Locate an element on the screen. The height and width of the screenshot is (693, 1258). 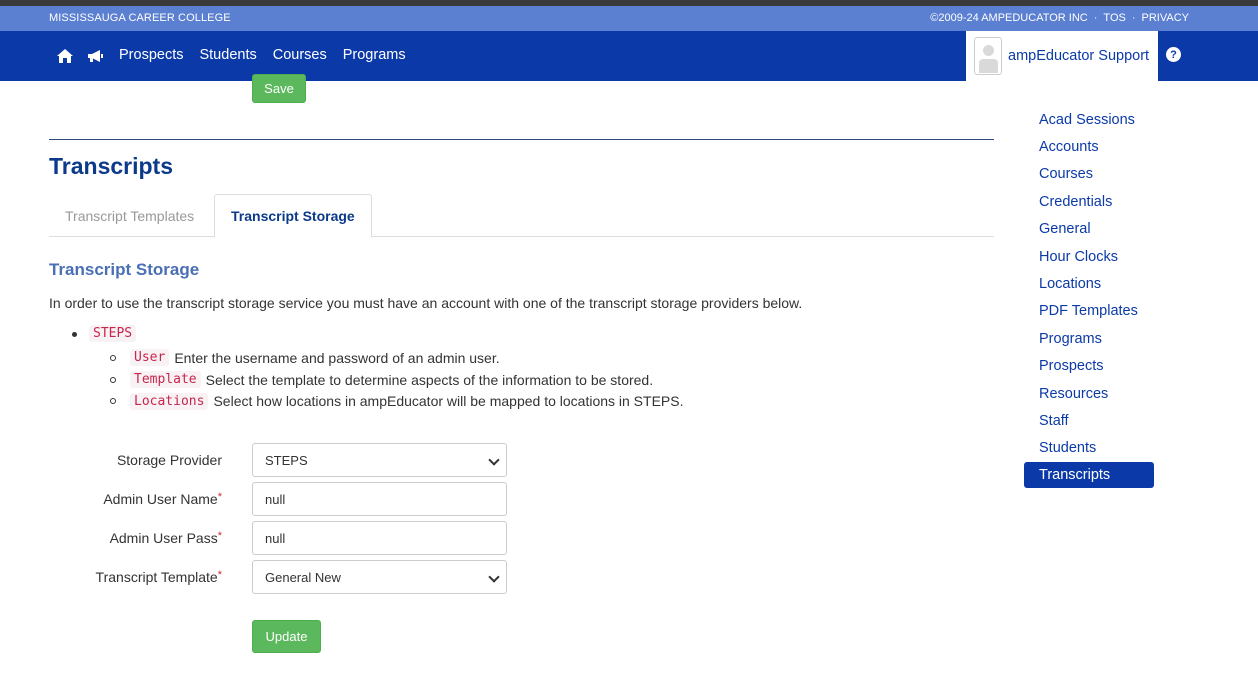
user-name: ampEducator Support is located at coordinates (1079, 56).